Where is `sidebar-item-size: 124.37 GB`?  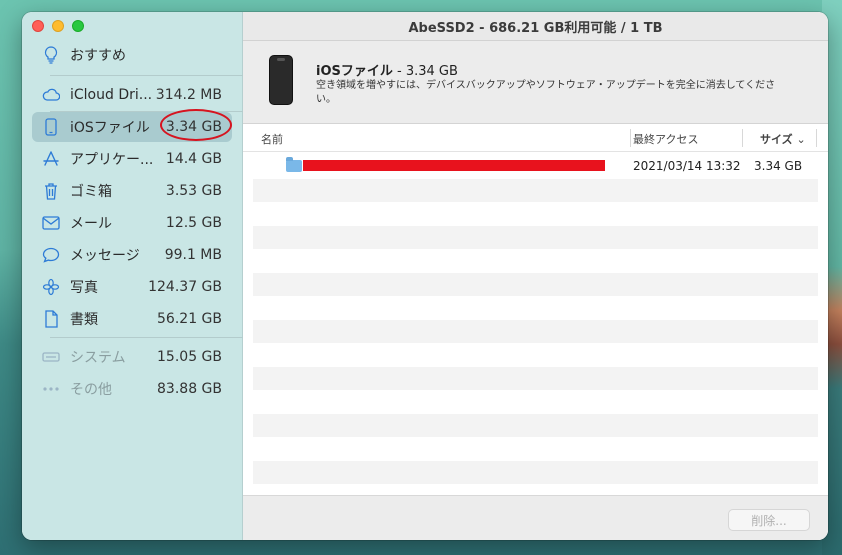 sidebar-item-size: 124.37 GB is located at coordinates (185, 287).